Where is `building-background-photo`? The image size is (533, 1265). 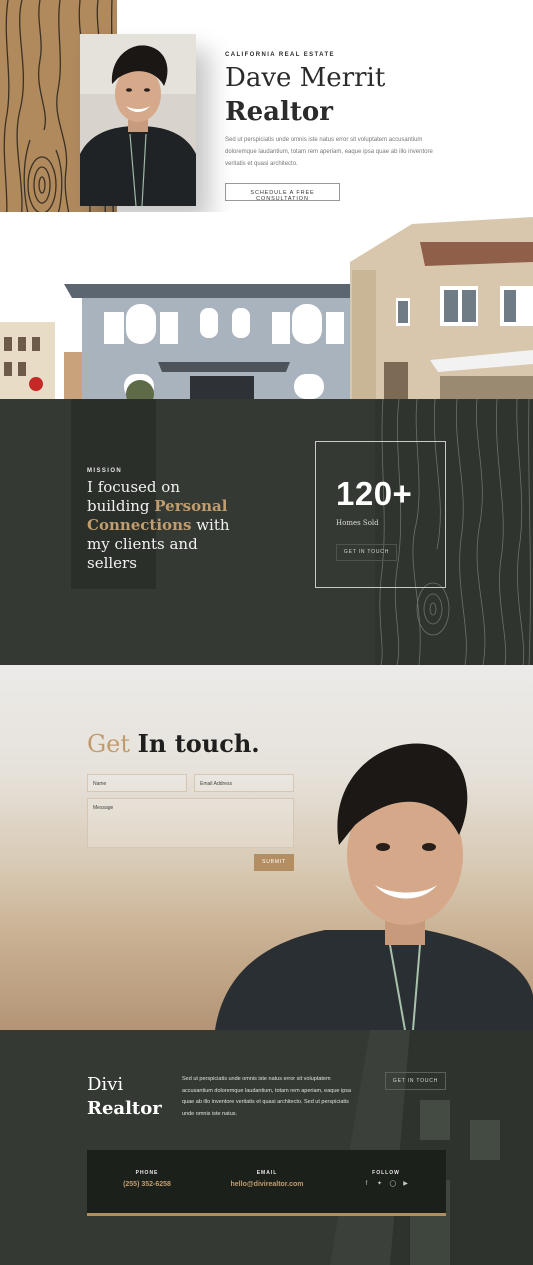
building-background-photo is located at coordinates (431, 1147).